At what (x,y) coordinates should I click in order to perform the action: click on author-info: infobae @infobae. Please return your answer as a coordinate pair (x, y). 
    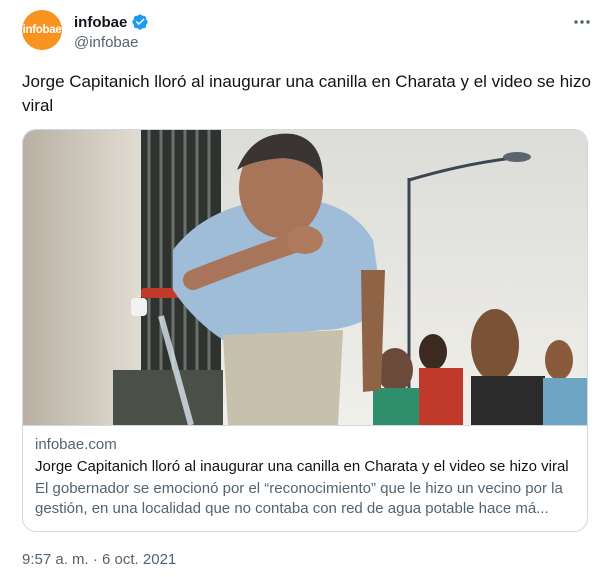
    Looking at the image, I should click on (111, 30).